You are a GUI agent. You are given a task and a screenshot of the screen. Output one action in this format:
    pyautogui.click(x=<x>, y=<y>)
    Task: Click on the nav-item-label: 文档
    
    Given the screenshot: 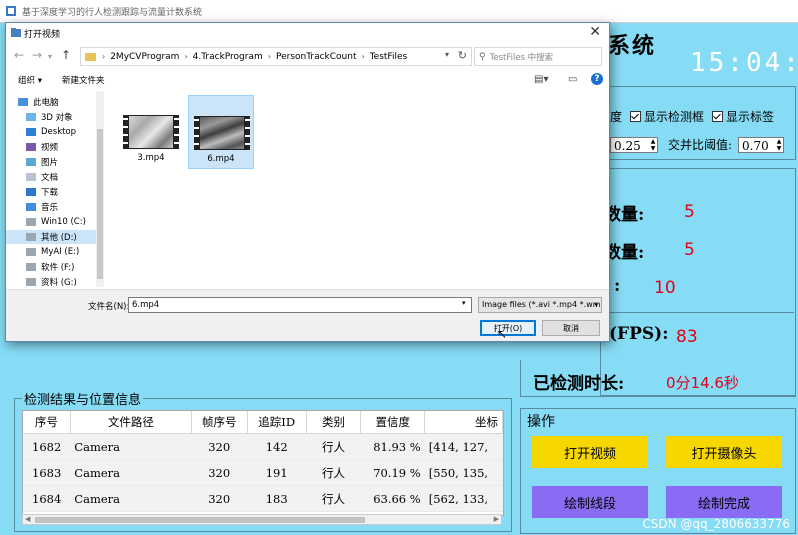 What is the action you would take?
    pyautogui.click(x=50, y=178)
    